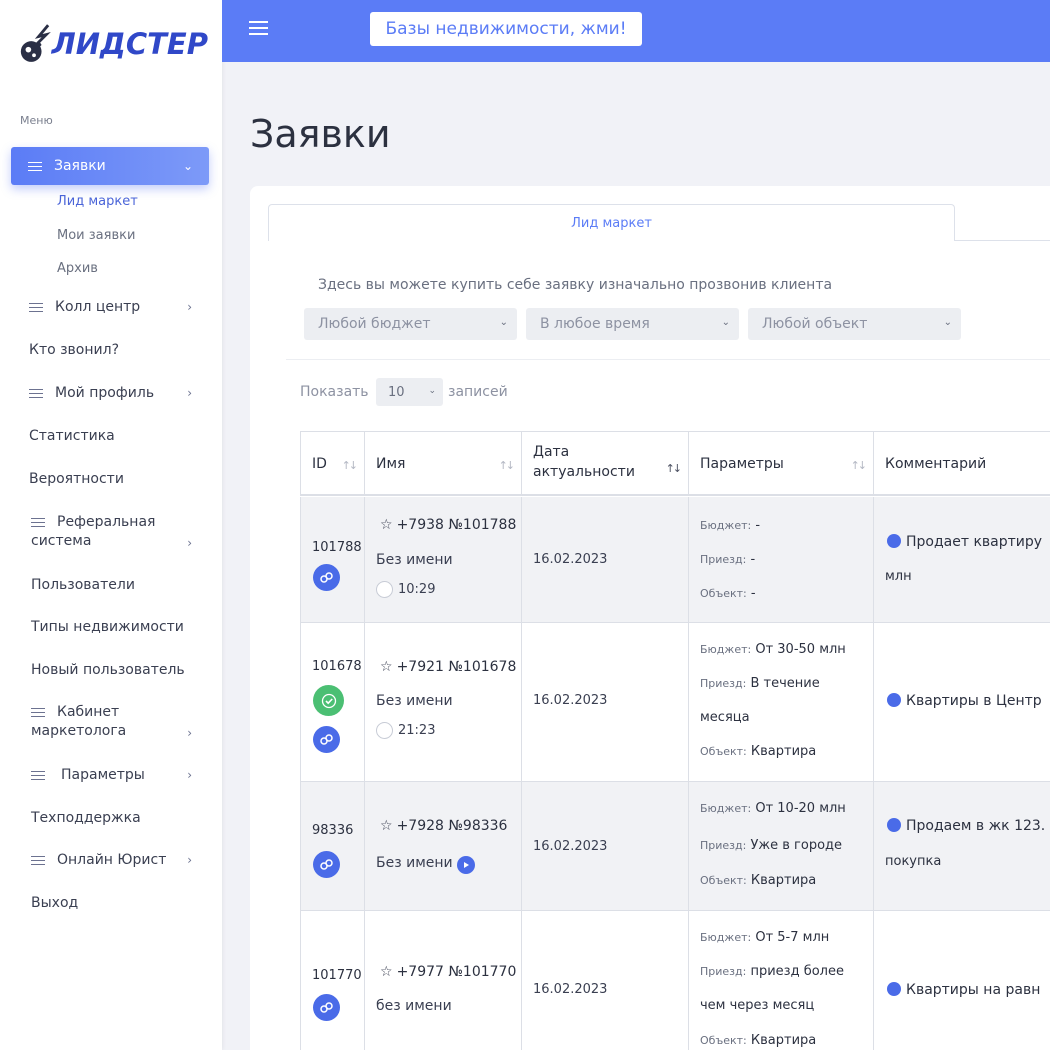  Describe the element at coordinates (111, 350) in the screenshot. I see `sidebar-item-who-called: Кто звонил?` at that location.